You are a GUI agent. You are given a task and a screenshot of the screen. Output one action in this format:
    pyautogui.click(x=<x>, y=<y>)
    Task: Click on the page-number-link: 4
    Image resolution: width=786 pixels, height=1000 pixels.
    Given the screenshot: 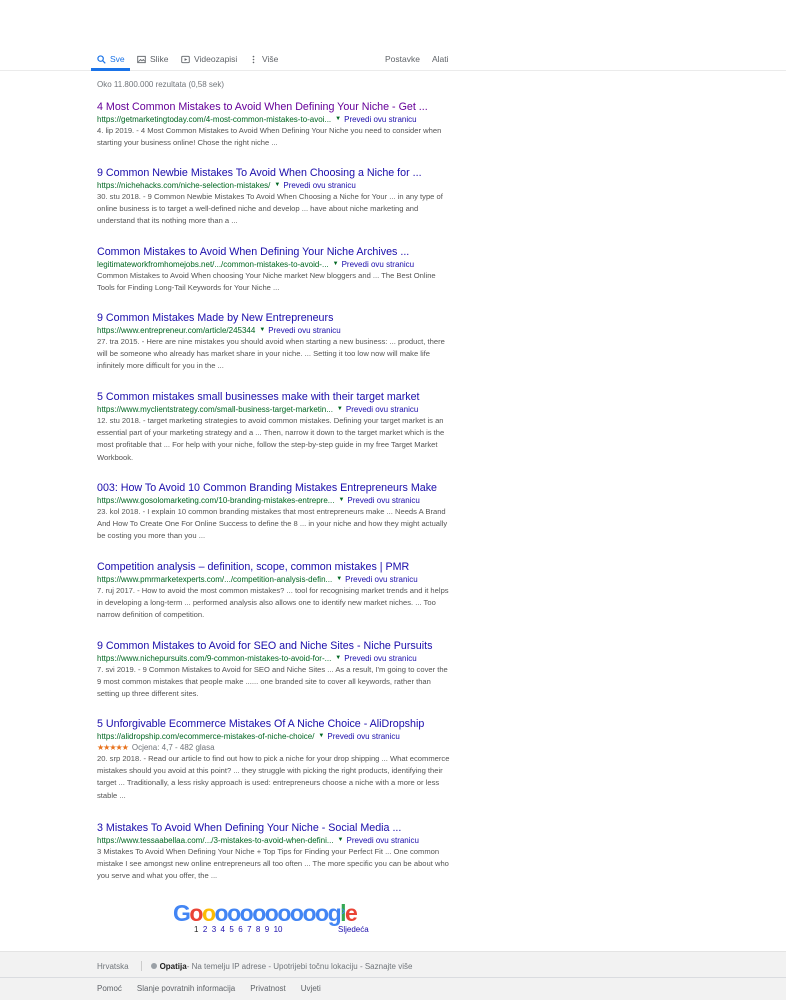 What is the action you would take?
    pyautogui.click(x=223, y=929)
    